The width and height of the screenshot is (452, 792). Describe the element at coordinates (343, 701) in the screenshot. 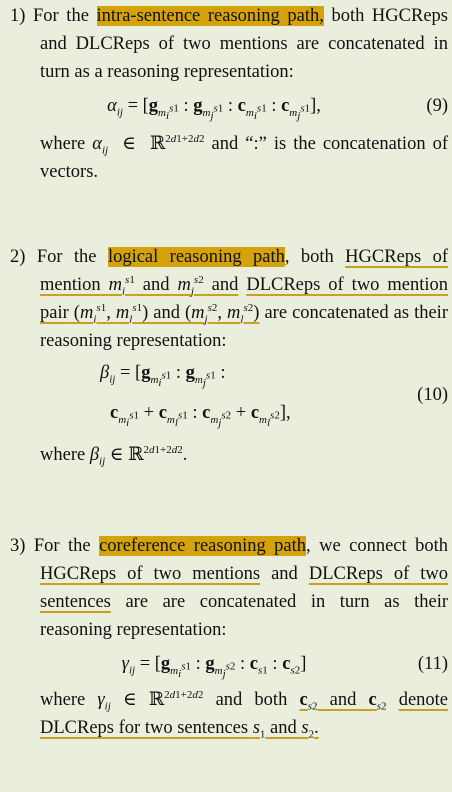

I see `underline-cs-vectors: cs2 and cs2` at that location.